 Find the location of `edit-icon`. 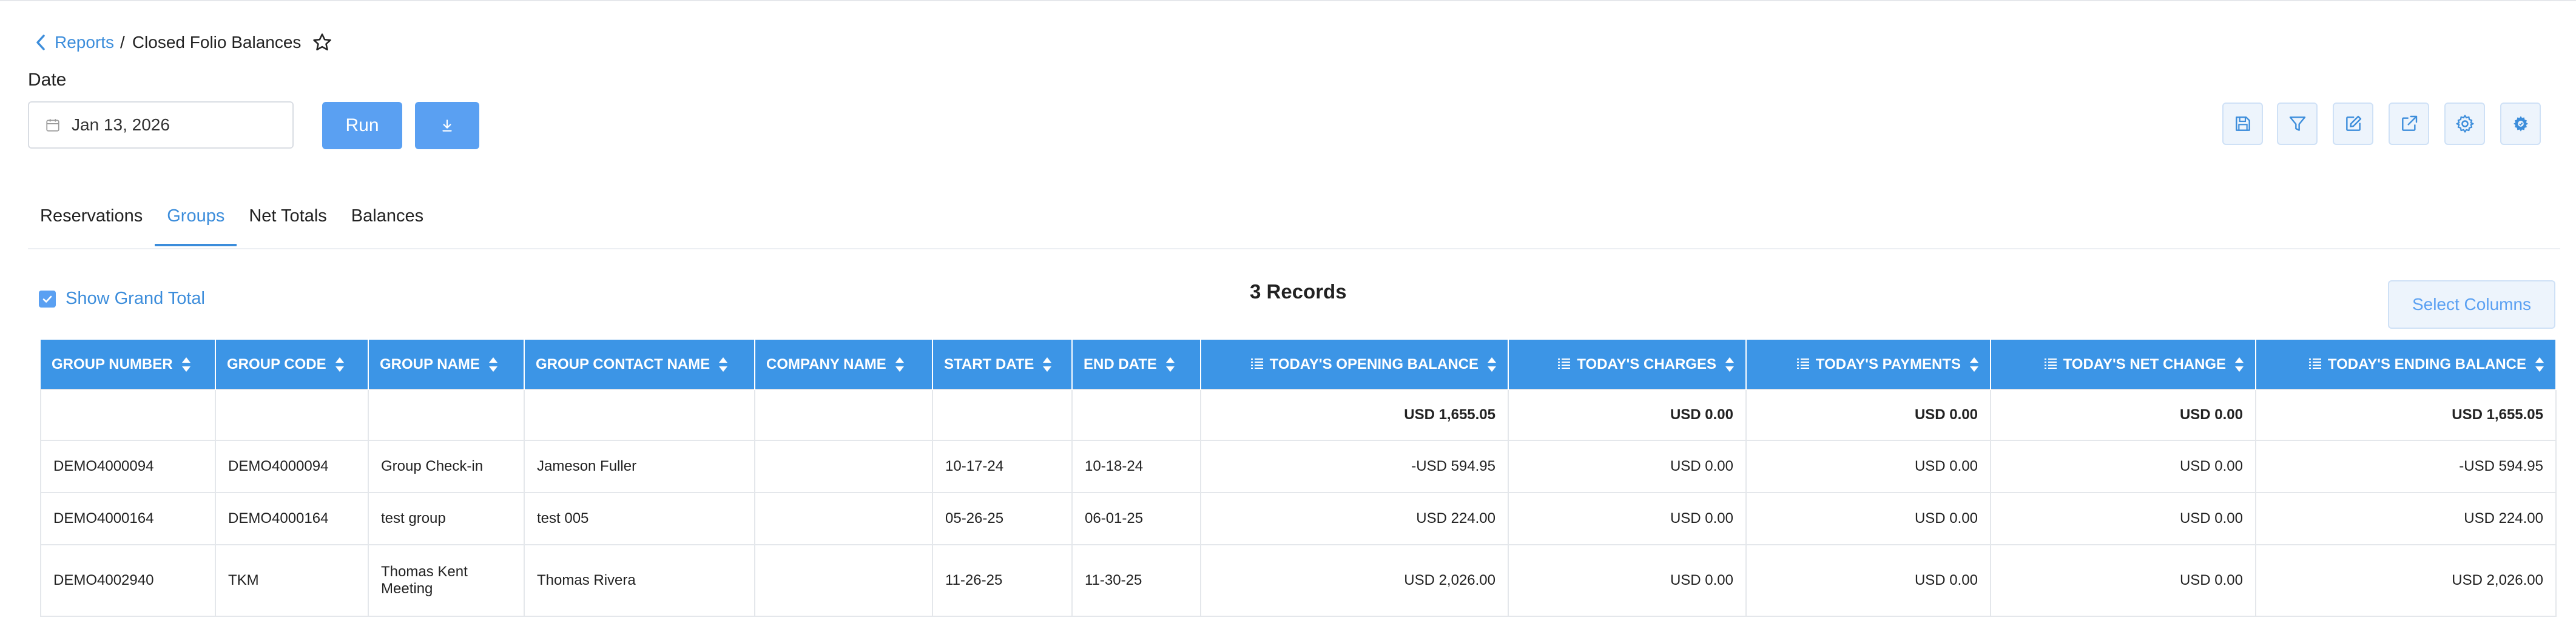

edit-icon is located at coordinates (2354, 123).